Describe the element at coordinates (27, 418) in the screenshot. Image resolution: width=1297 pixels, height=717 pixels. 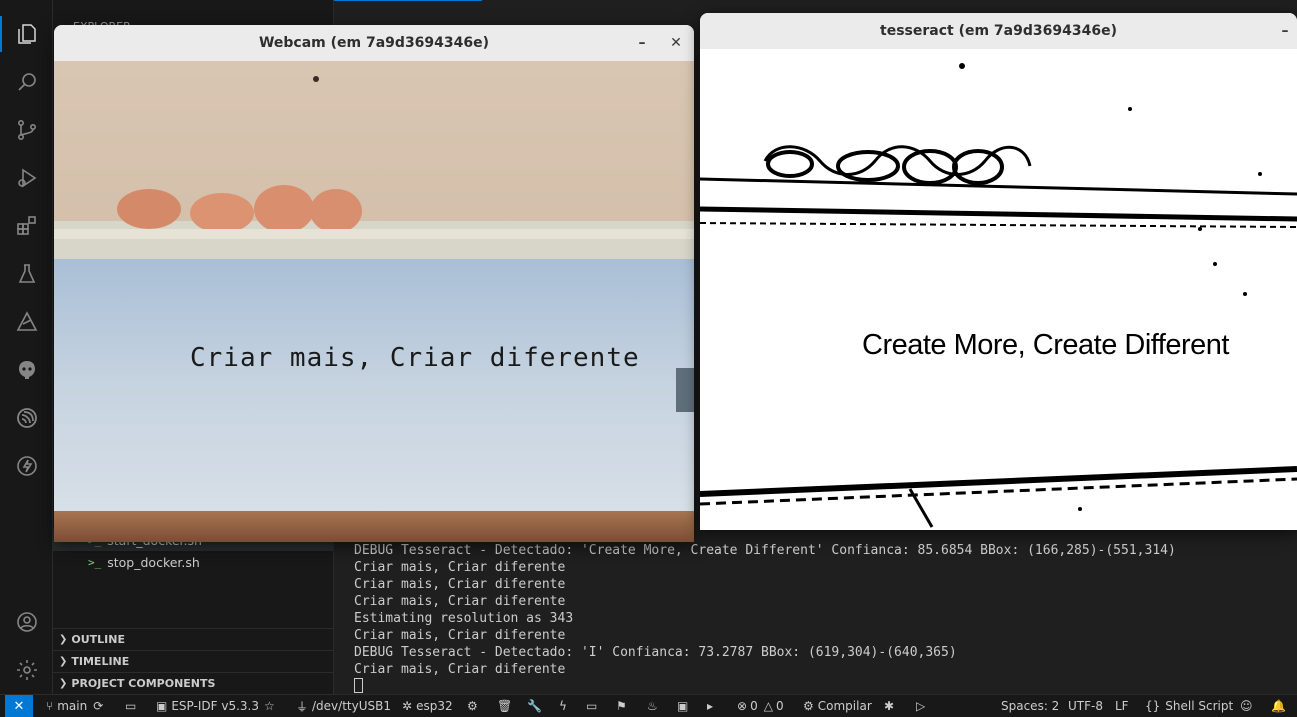
I see `espressif-icon` at that location.